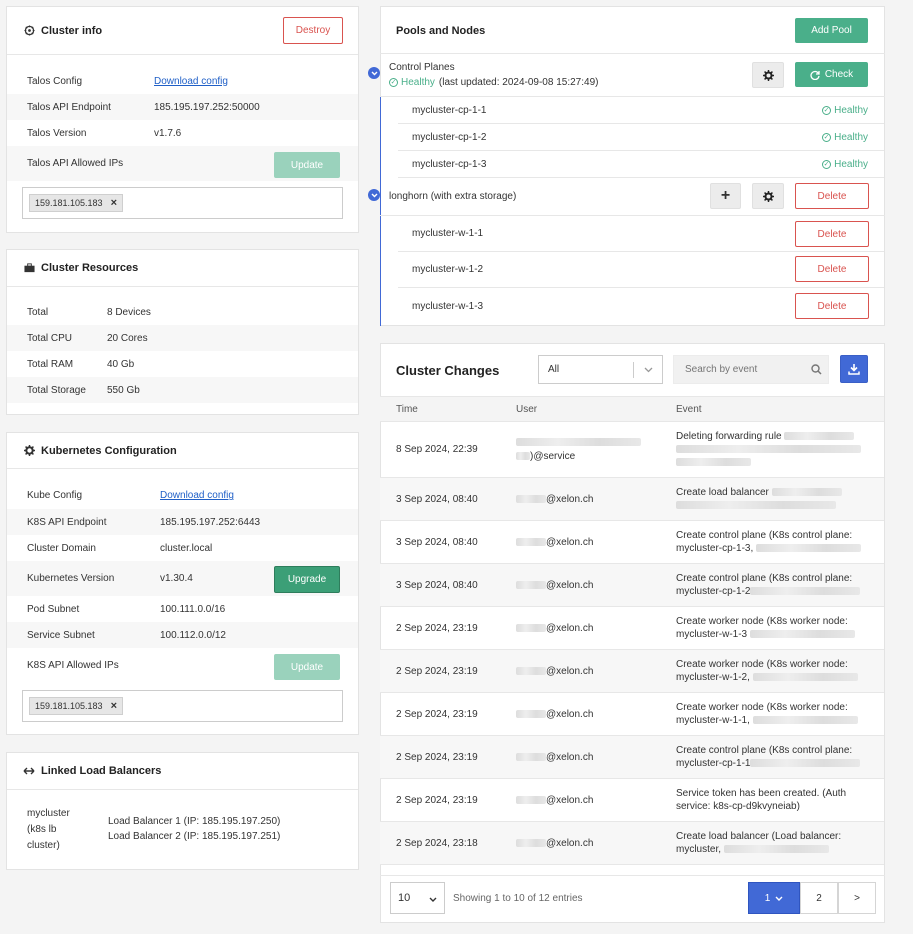  I want to click on node-name: mycluster-cp-1-2, so click(449, 137).